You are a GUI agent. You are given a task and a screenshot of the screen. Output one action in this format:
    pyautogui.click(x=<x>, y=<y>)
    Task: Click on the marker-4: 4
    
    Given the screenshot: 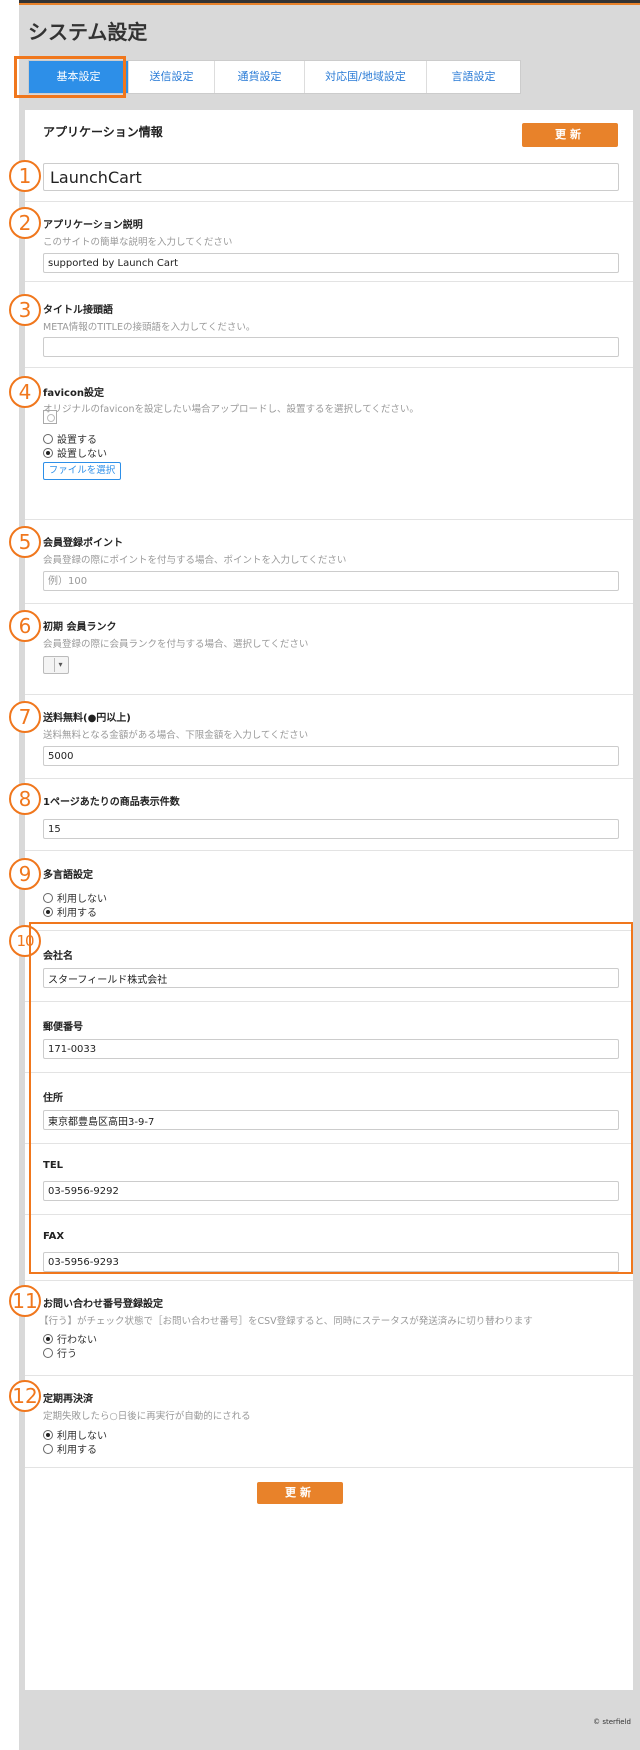 What is the action you would take?
    pyautogui.click(x=25, y=392)
    